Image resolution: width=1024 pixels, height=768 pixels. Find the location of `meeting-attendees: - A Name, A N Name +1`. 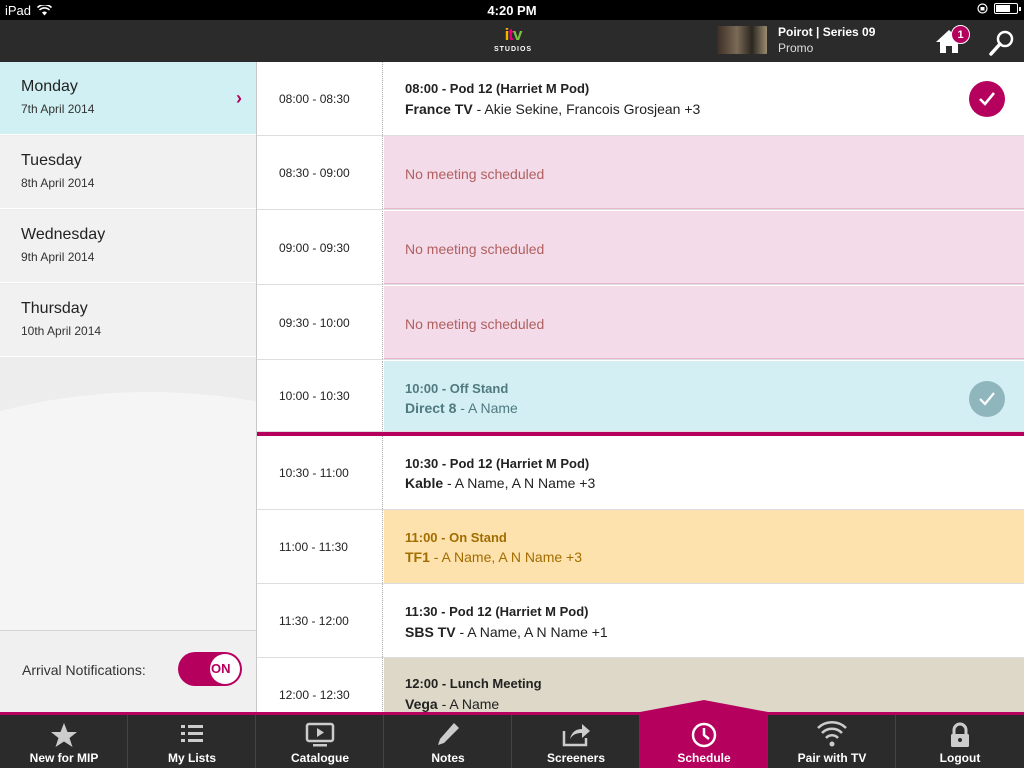

meeting-attendees: - A Name, A N Name +1 is located at coordinates (531, 632).